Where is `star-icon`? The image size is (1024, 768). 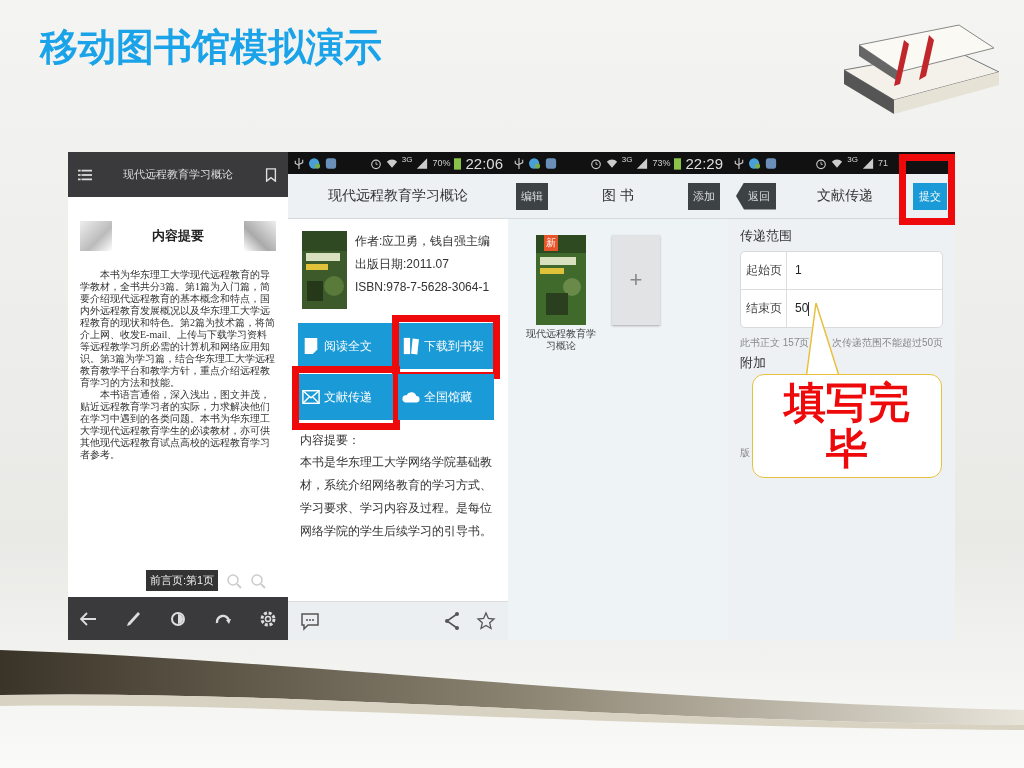
star-icon is located at coordinates (486, 621).